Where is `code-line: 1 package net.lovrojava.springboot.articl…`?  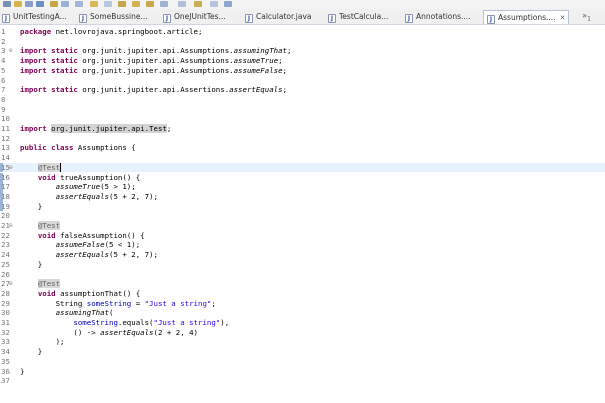
code-line: 1 package net.lovrojava.springboot.articl… is located at coordinates (302, 32).